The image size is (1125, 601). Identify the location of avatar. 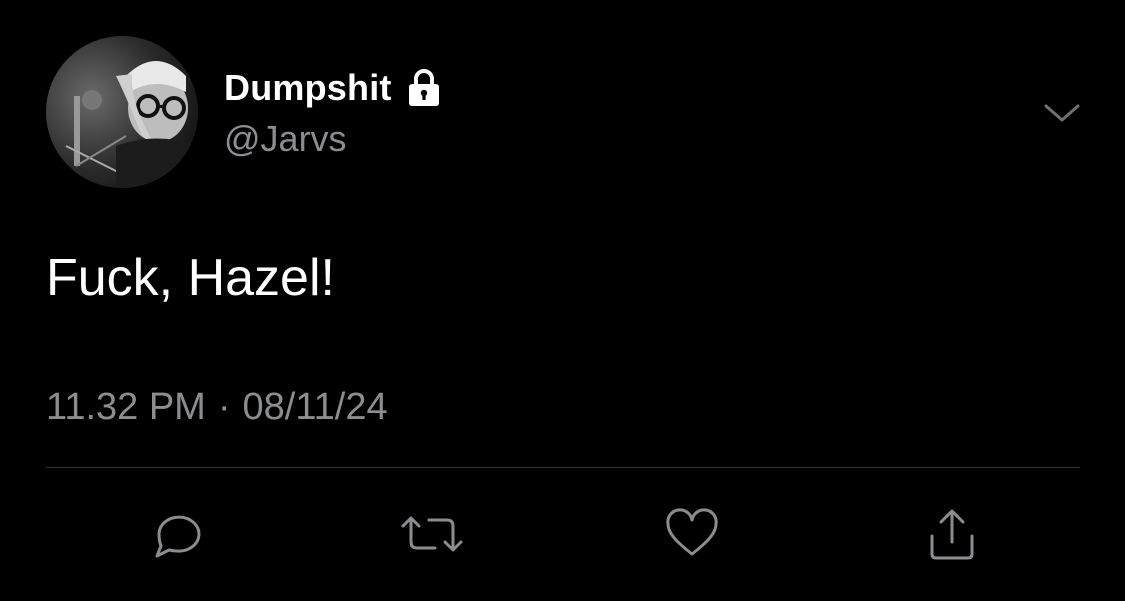
(122, 112).